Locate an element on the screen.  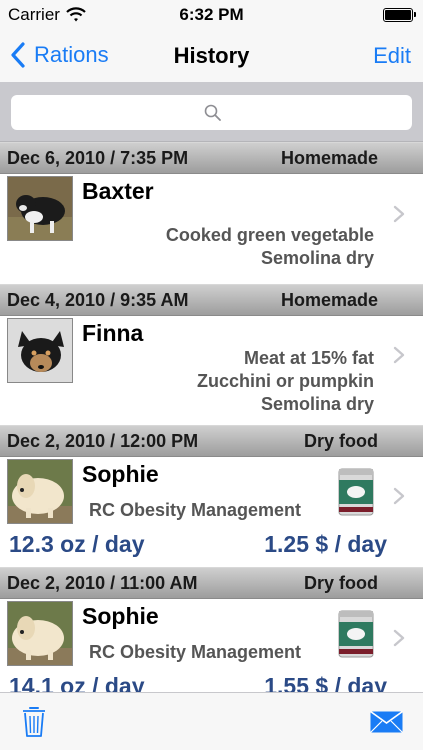
bottom-toolbar is located at coordinates (211, 721).